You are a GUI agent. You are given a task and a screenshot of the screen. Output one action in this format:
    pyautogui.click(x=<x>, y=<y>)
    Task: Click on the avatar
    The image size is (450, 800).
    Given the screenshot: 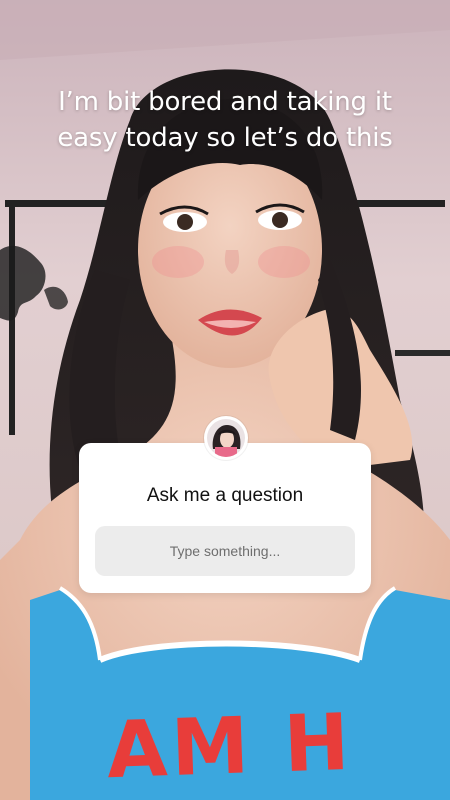 What is the action you would take?
    pyautogui.click(x=226, y=438)
    